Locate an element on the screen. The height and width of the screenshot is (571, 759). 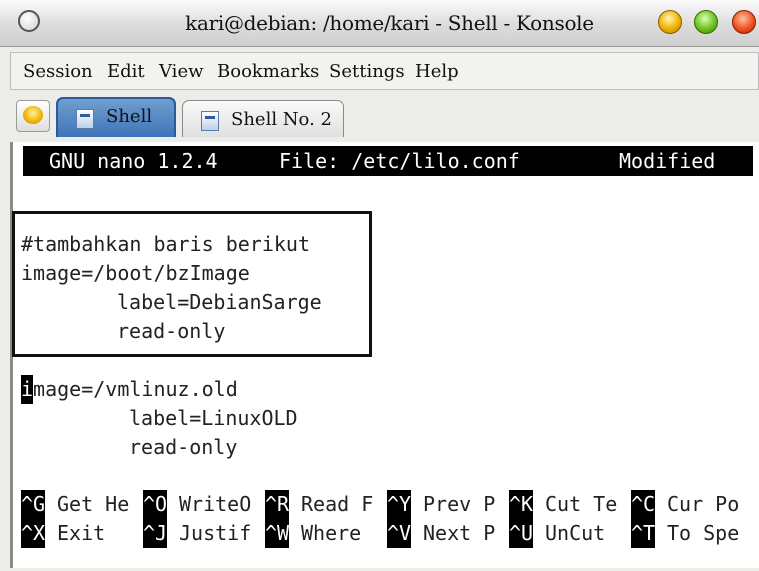
shortcut-label: To Spe is located at coordinates (703, 533).